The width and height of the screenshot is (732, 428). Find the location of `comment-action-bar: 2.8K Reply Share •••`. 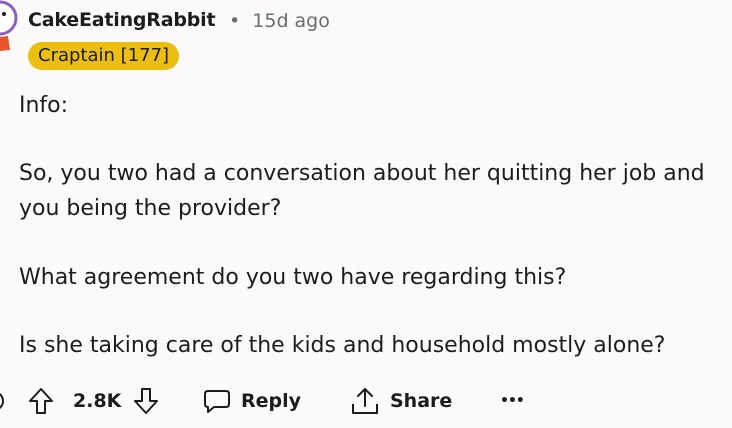

comment-action-bar: 2.8K Reply Share ••• is located at coordinates (366, 401).